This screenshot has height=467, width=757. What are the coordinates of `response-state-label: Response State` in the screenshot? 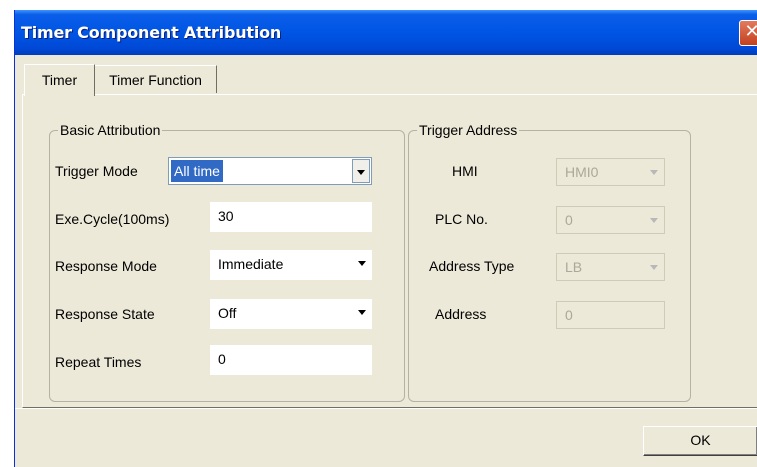 It's located at (105, 314).